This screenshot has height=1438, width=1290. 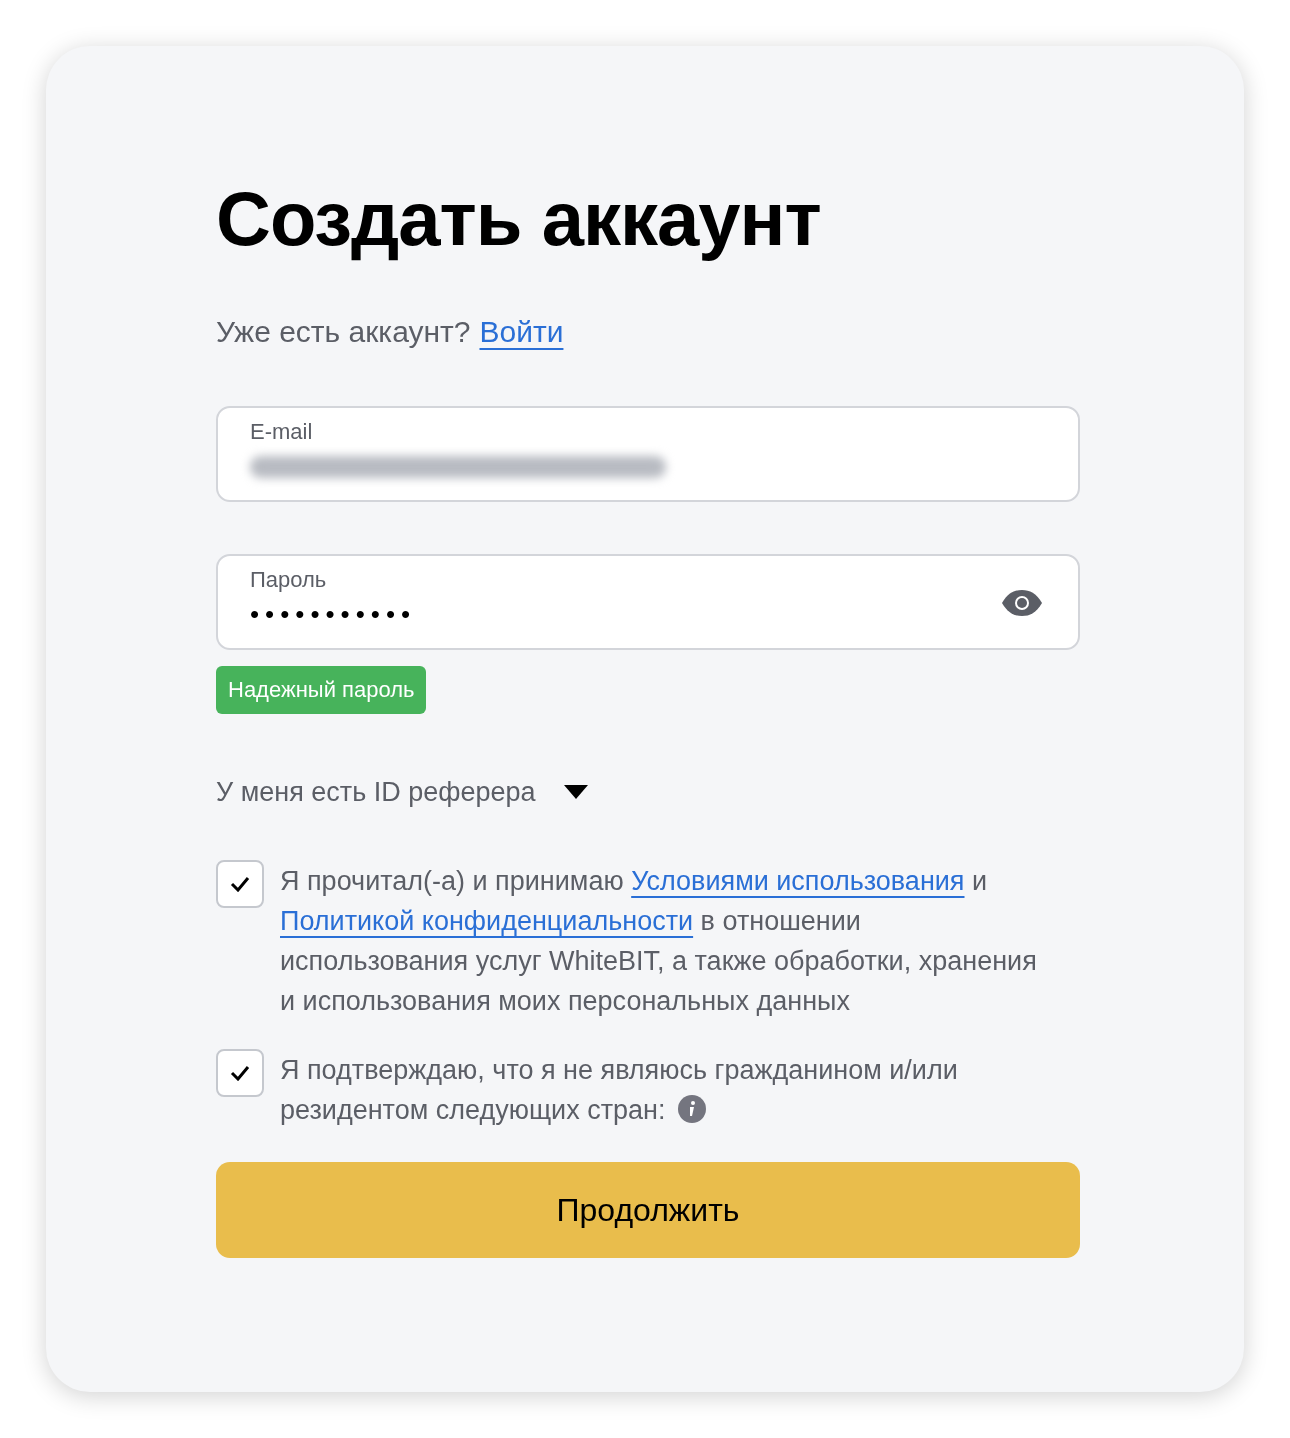 I want to click on email-field: E-mail, so click(x=648, y=454).